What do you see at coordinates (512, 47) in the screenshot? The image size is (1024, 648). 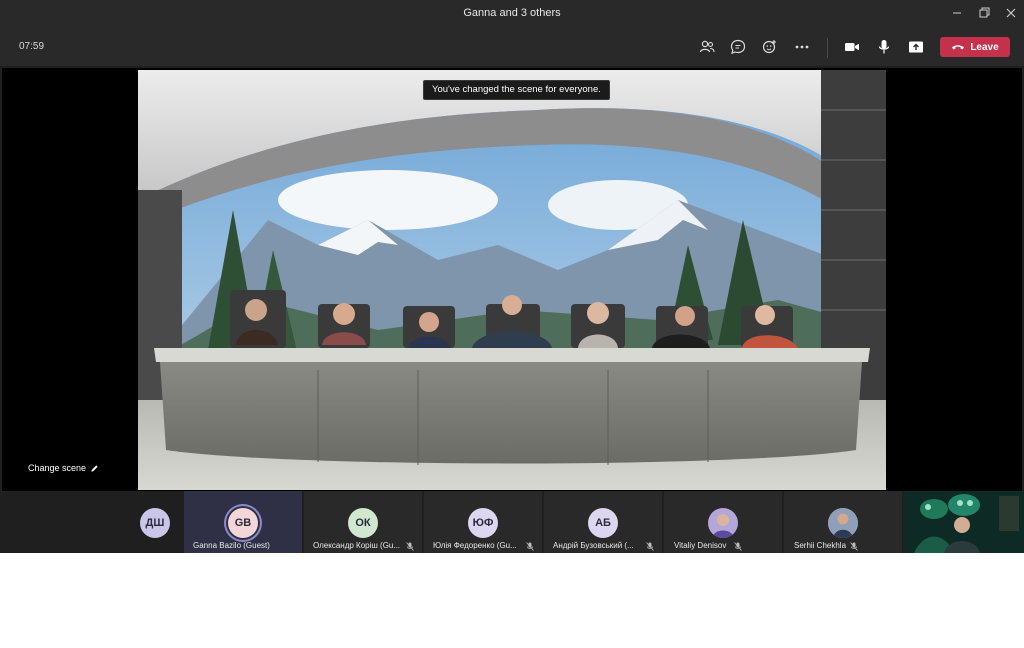 I see `meeting-toolbar: 07:59 Leave` at bounding box center [512, 47].